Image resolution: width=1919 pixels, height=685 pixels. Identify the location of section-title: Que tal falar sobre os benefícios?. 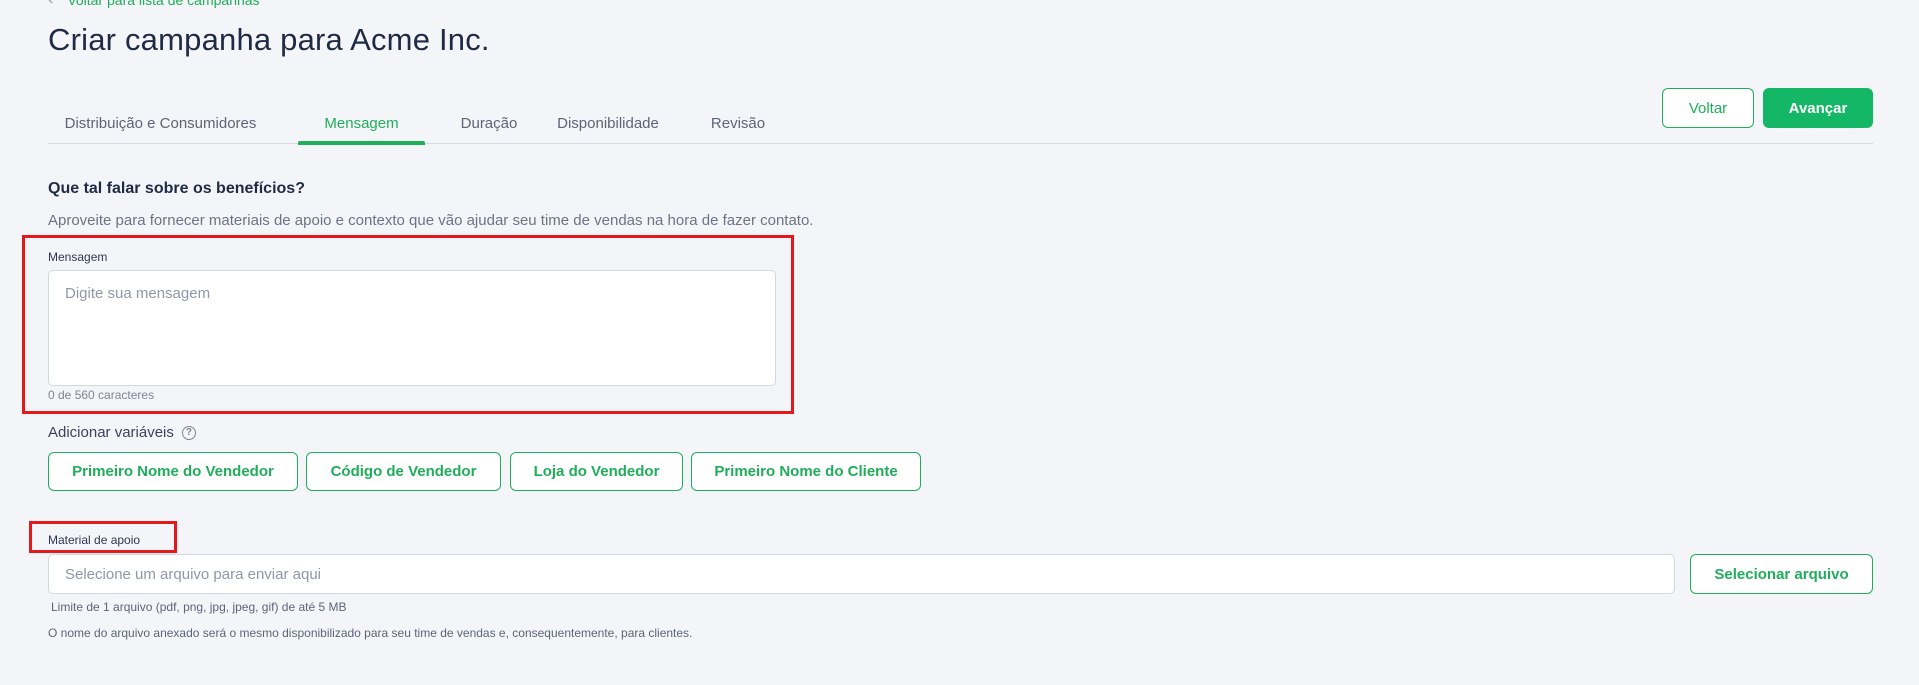
(176, 188).